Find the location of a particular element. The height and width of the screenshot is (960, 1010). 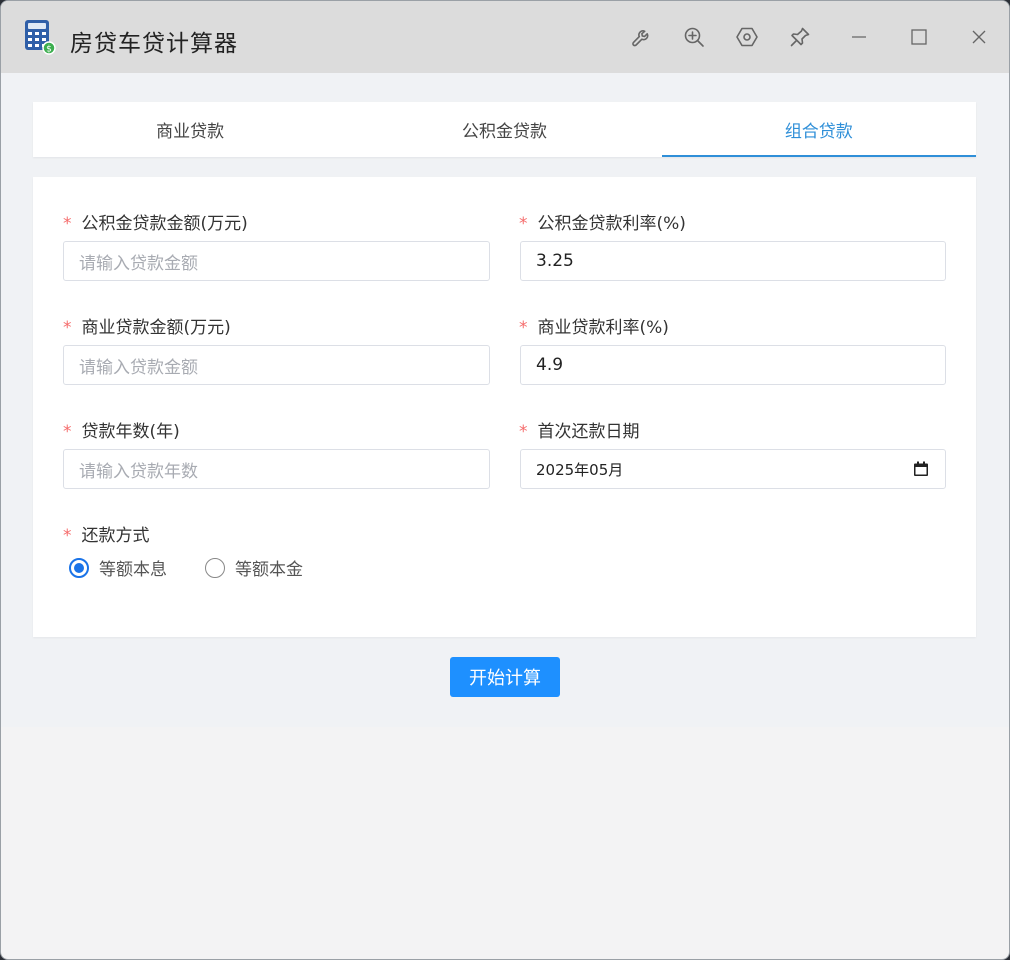

calculate-button: 开始计算 is located at coordinates (505, 677).